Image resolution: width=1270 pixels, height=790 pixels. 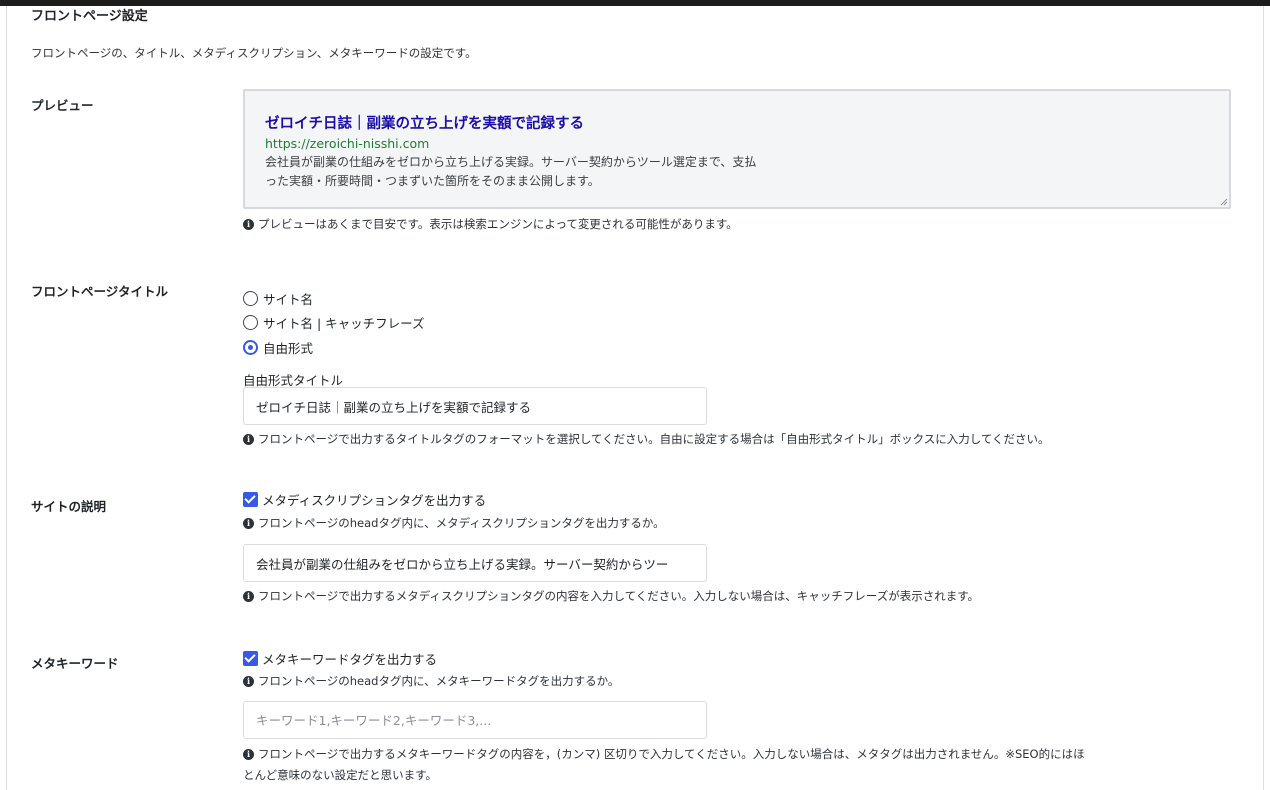 I want to click on preview-label: プレビュー, so click(x=62, y=105).